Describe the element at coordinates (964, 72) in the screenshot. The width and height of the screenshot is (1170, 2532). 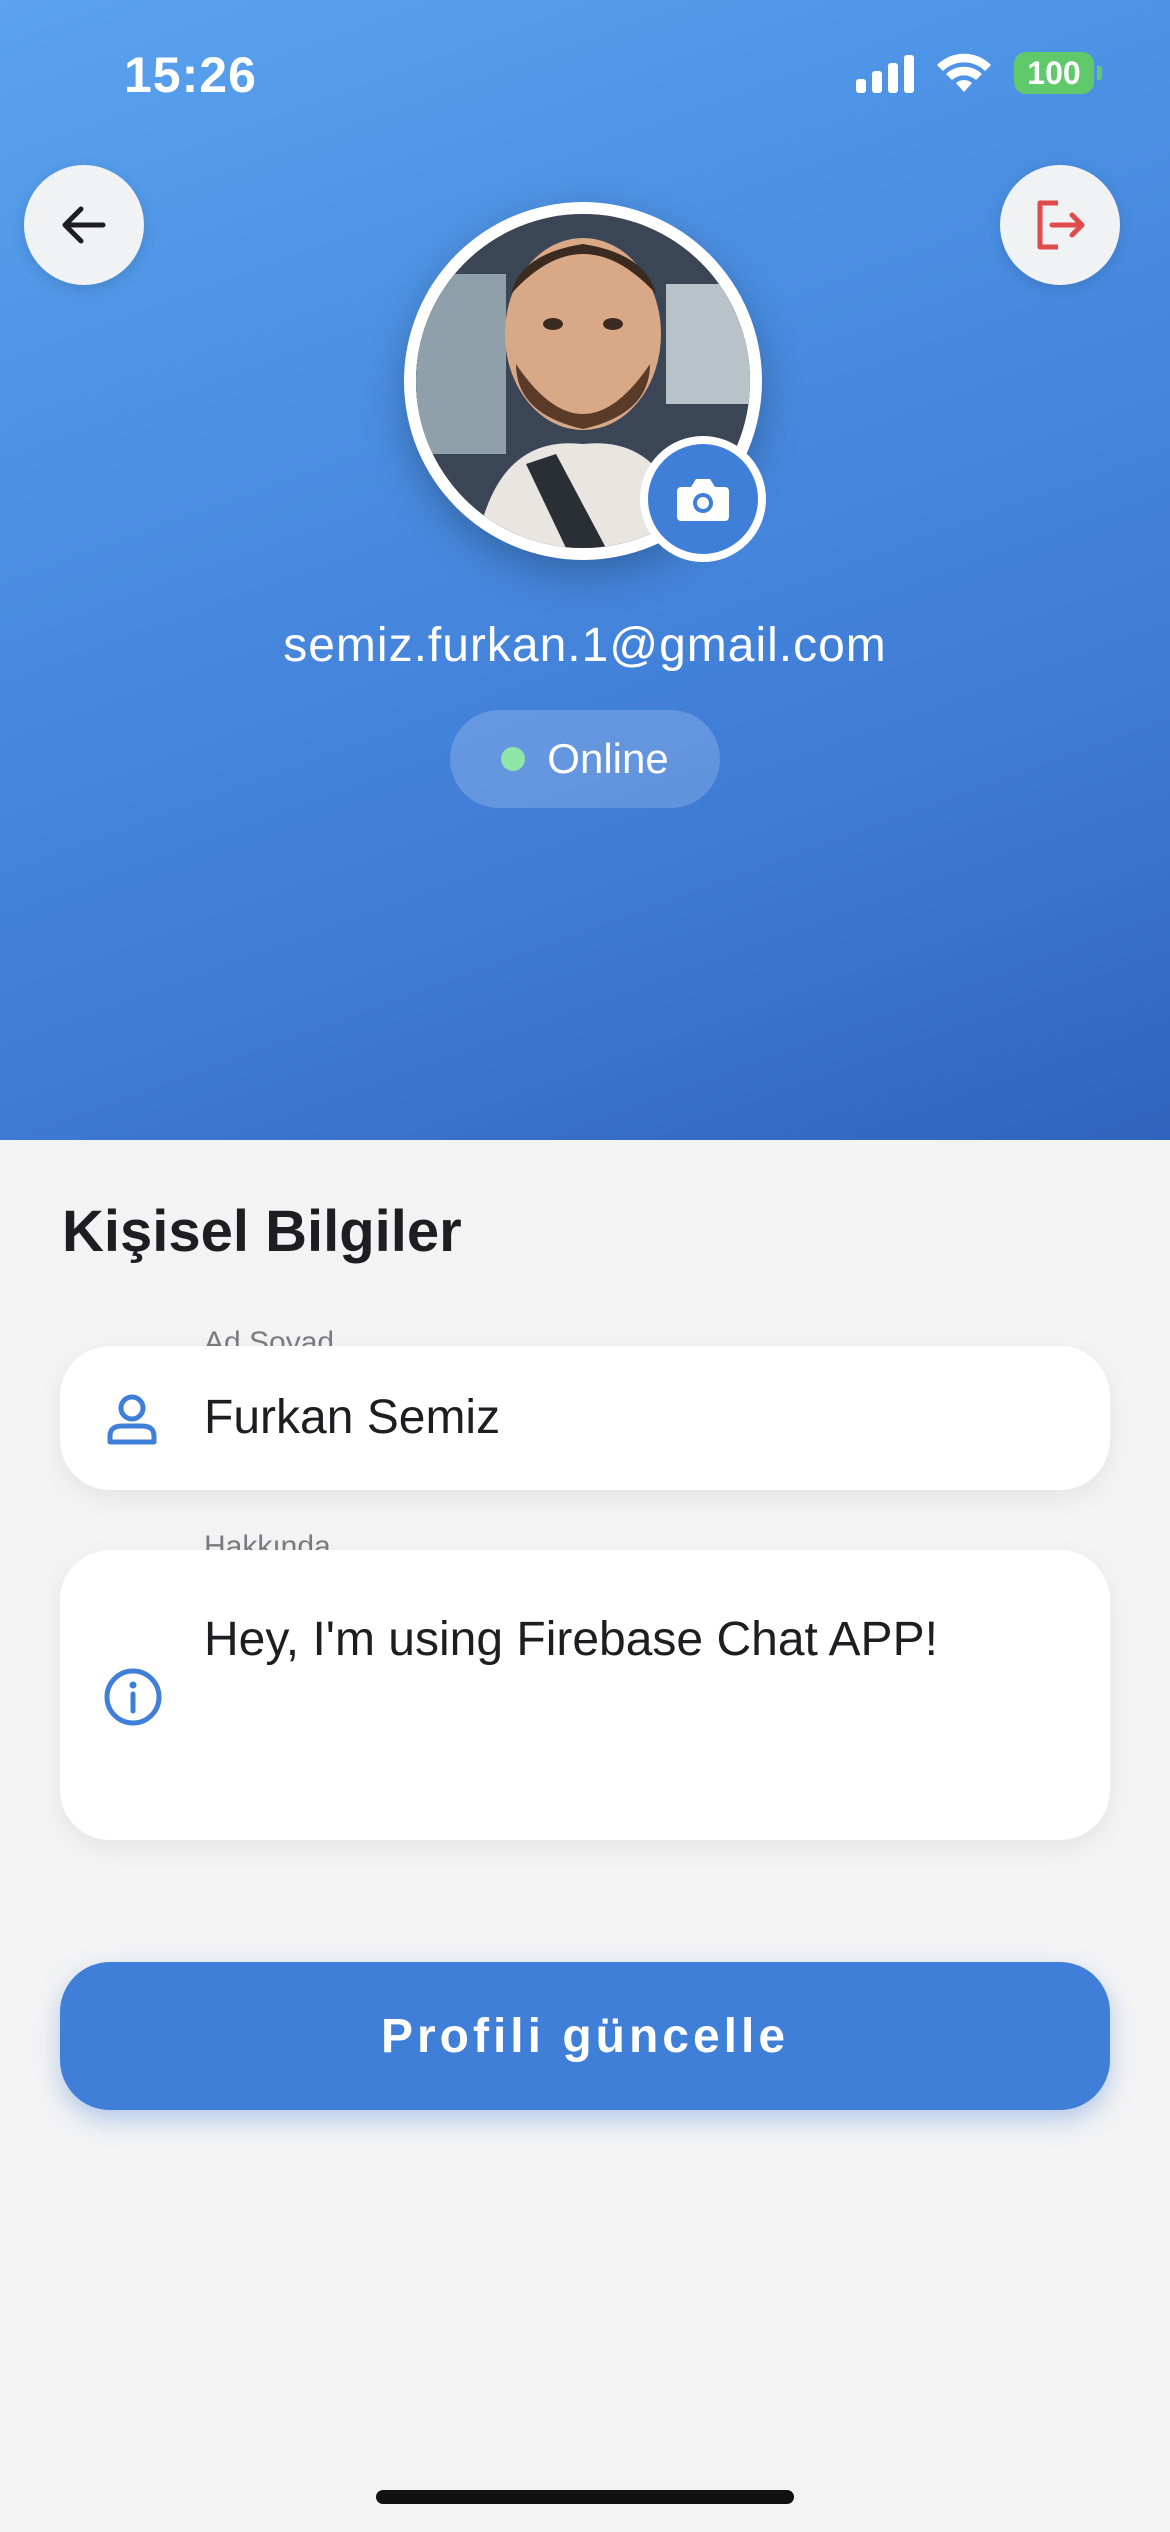
I see `wifi-icon` at that location.